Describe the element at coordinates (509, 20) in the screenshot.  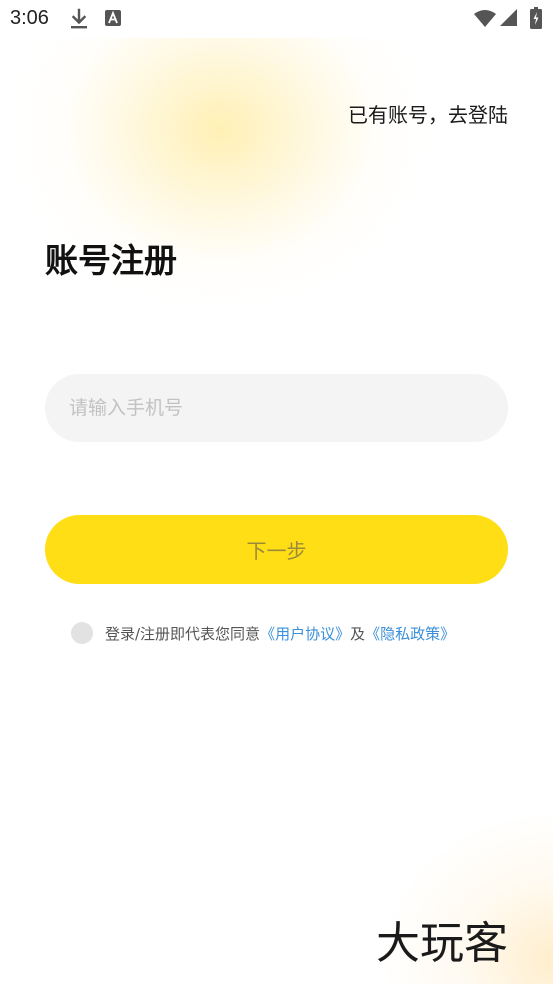
I see `signal-icon` at that location.